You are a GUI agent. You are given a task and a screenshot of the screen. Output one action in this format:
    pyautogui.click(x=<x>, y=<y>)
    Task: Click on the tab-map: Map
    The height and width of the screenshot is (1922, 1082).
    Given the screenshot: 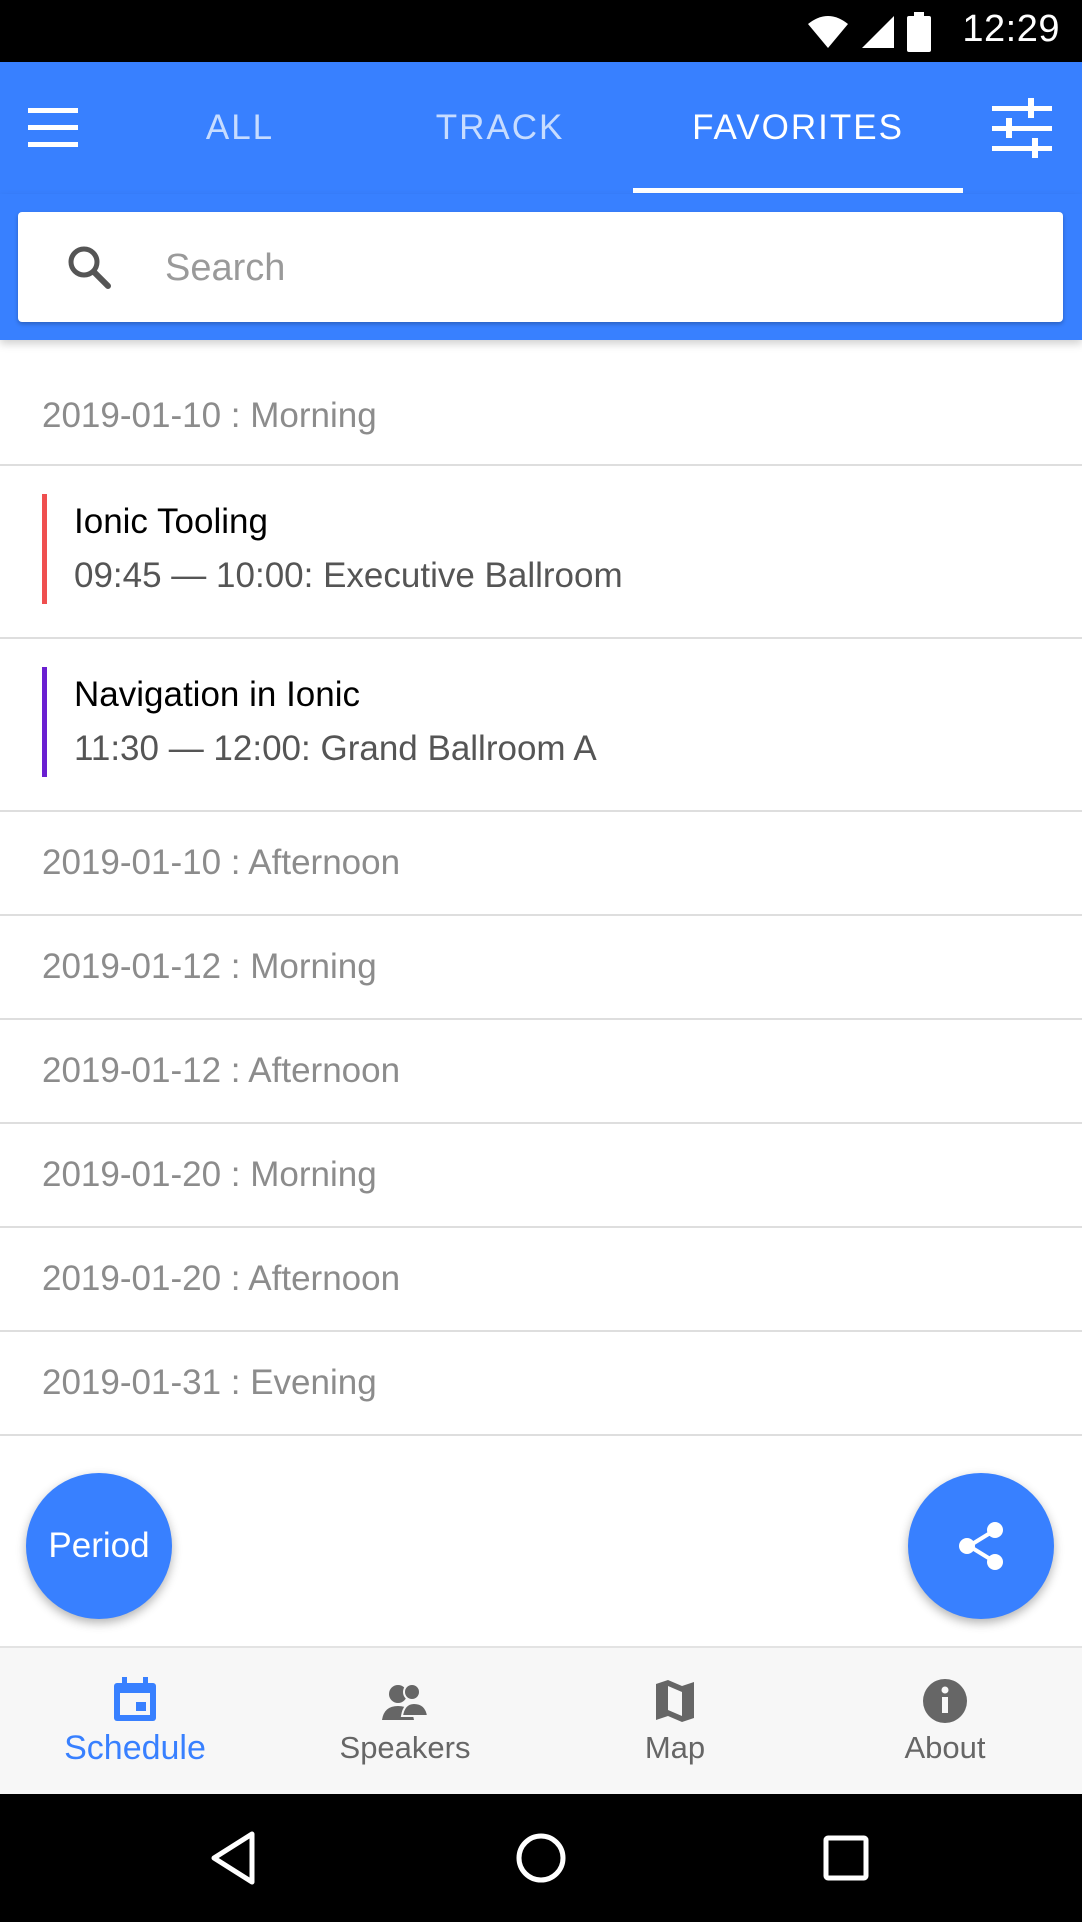 What is the action you would take?
    pyautogui.click(x=675, y=1721)
    